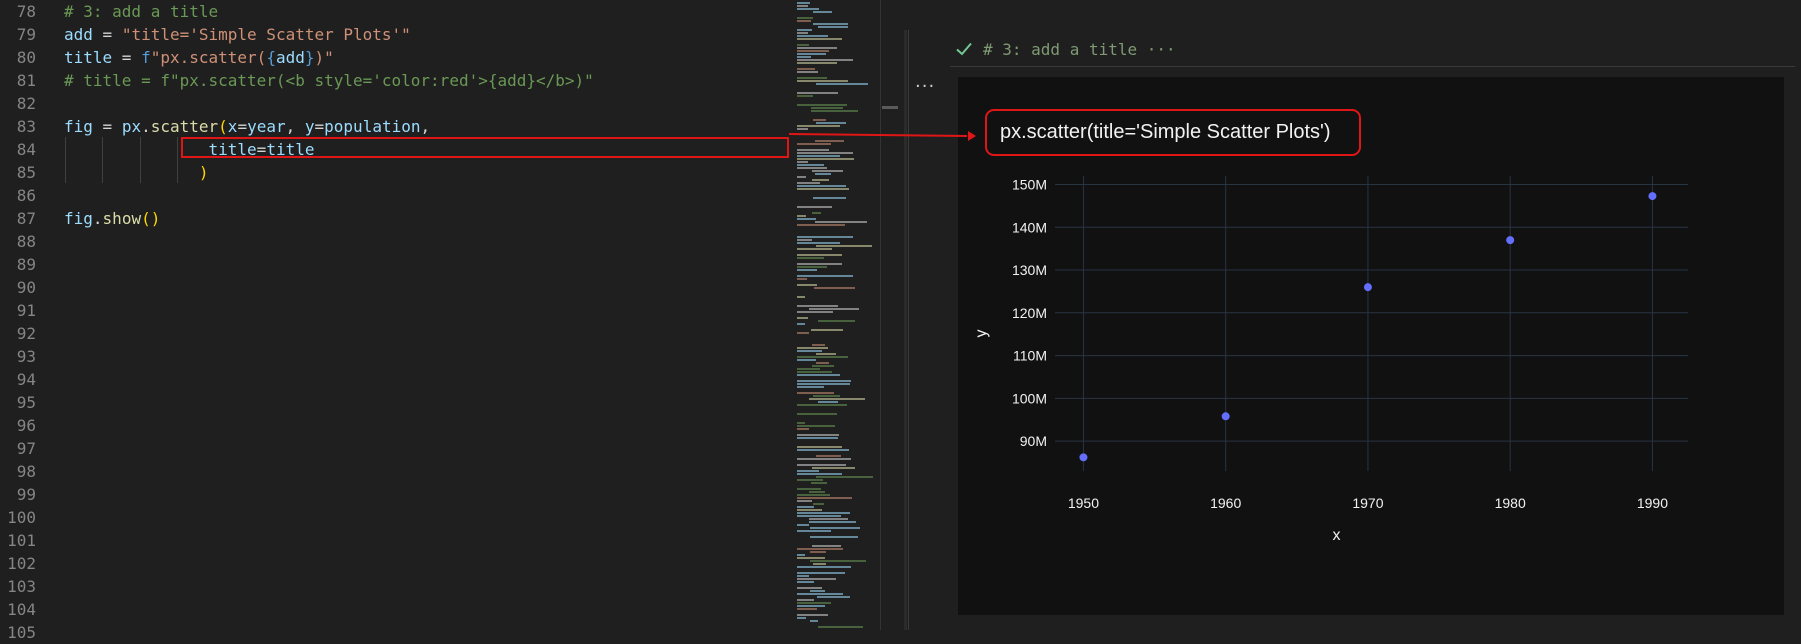 The image size is (1801, 644). What do you see at coordinates (26, 264) in the screenshot?
I see `line-number: 89` at bounding box center [26, 264].